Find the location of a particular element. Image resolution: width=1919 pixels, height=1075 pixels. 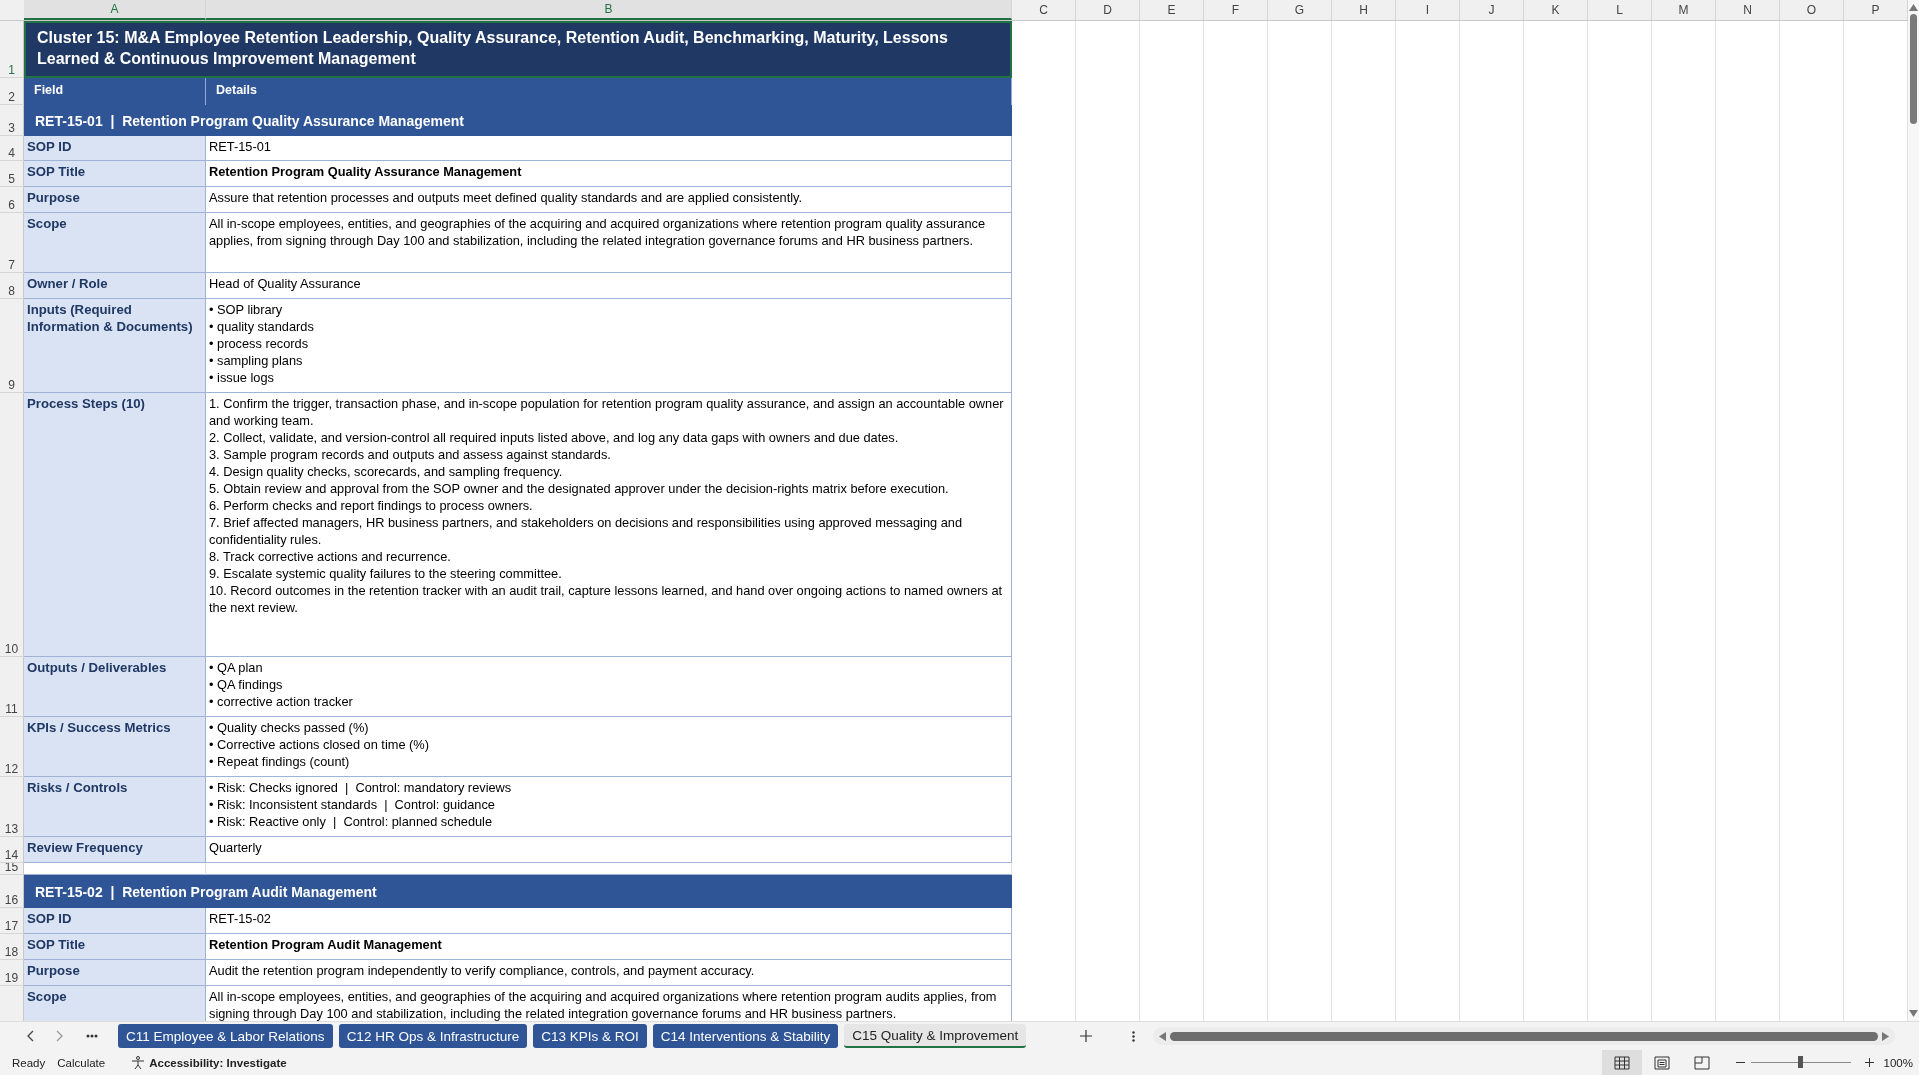

next-sheet-icon is located at coordinates (60, 1036).